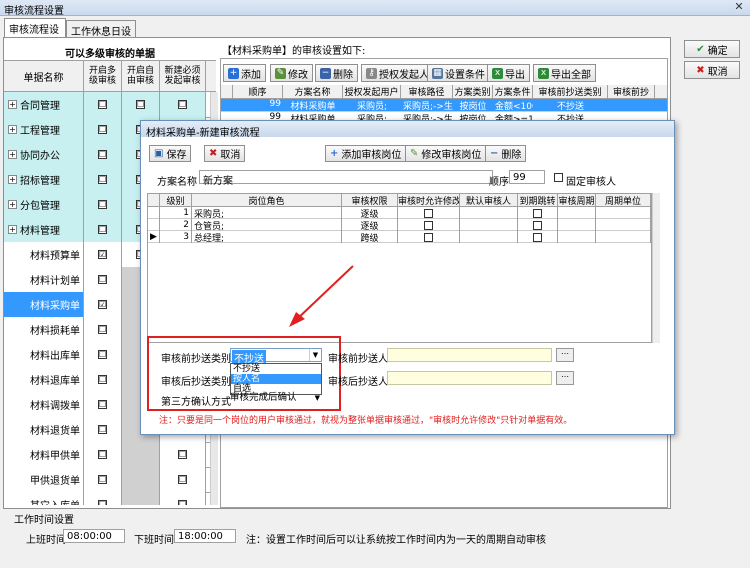  I want to click on cancel-button: ✖ 取消, so click(712, 70).